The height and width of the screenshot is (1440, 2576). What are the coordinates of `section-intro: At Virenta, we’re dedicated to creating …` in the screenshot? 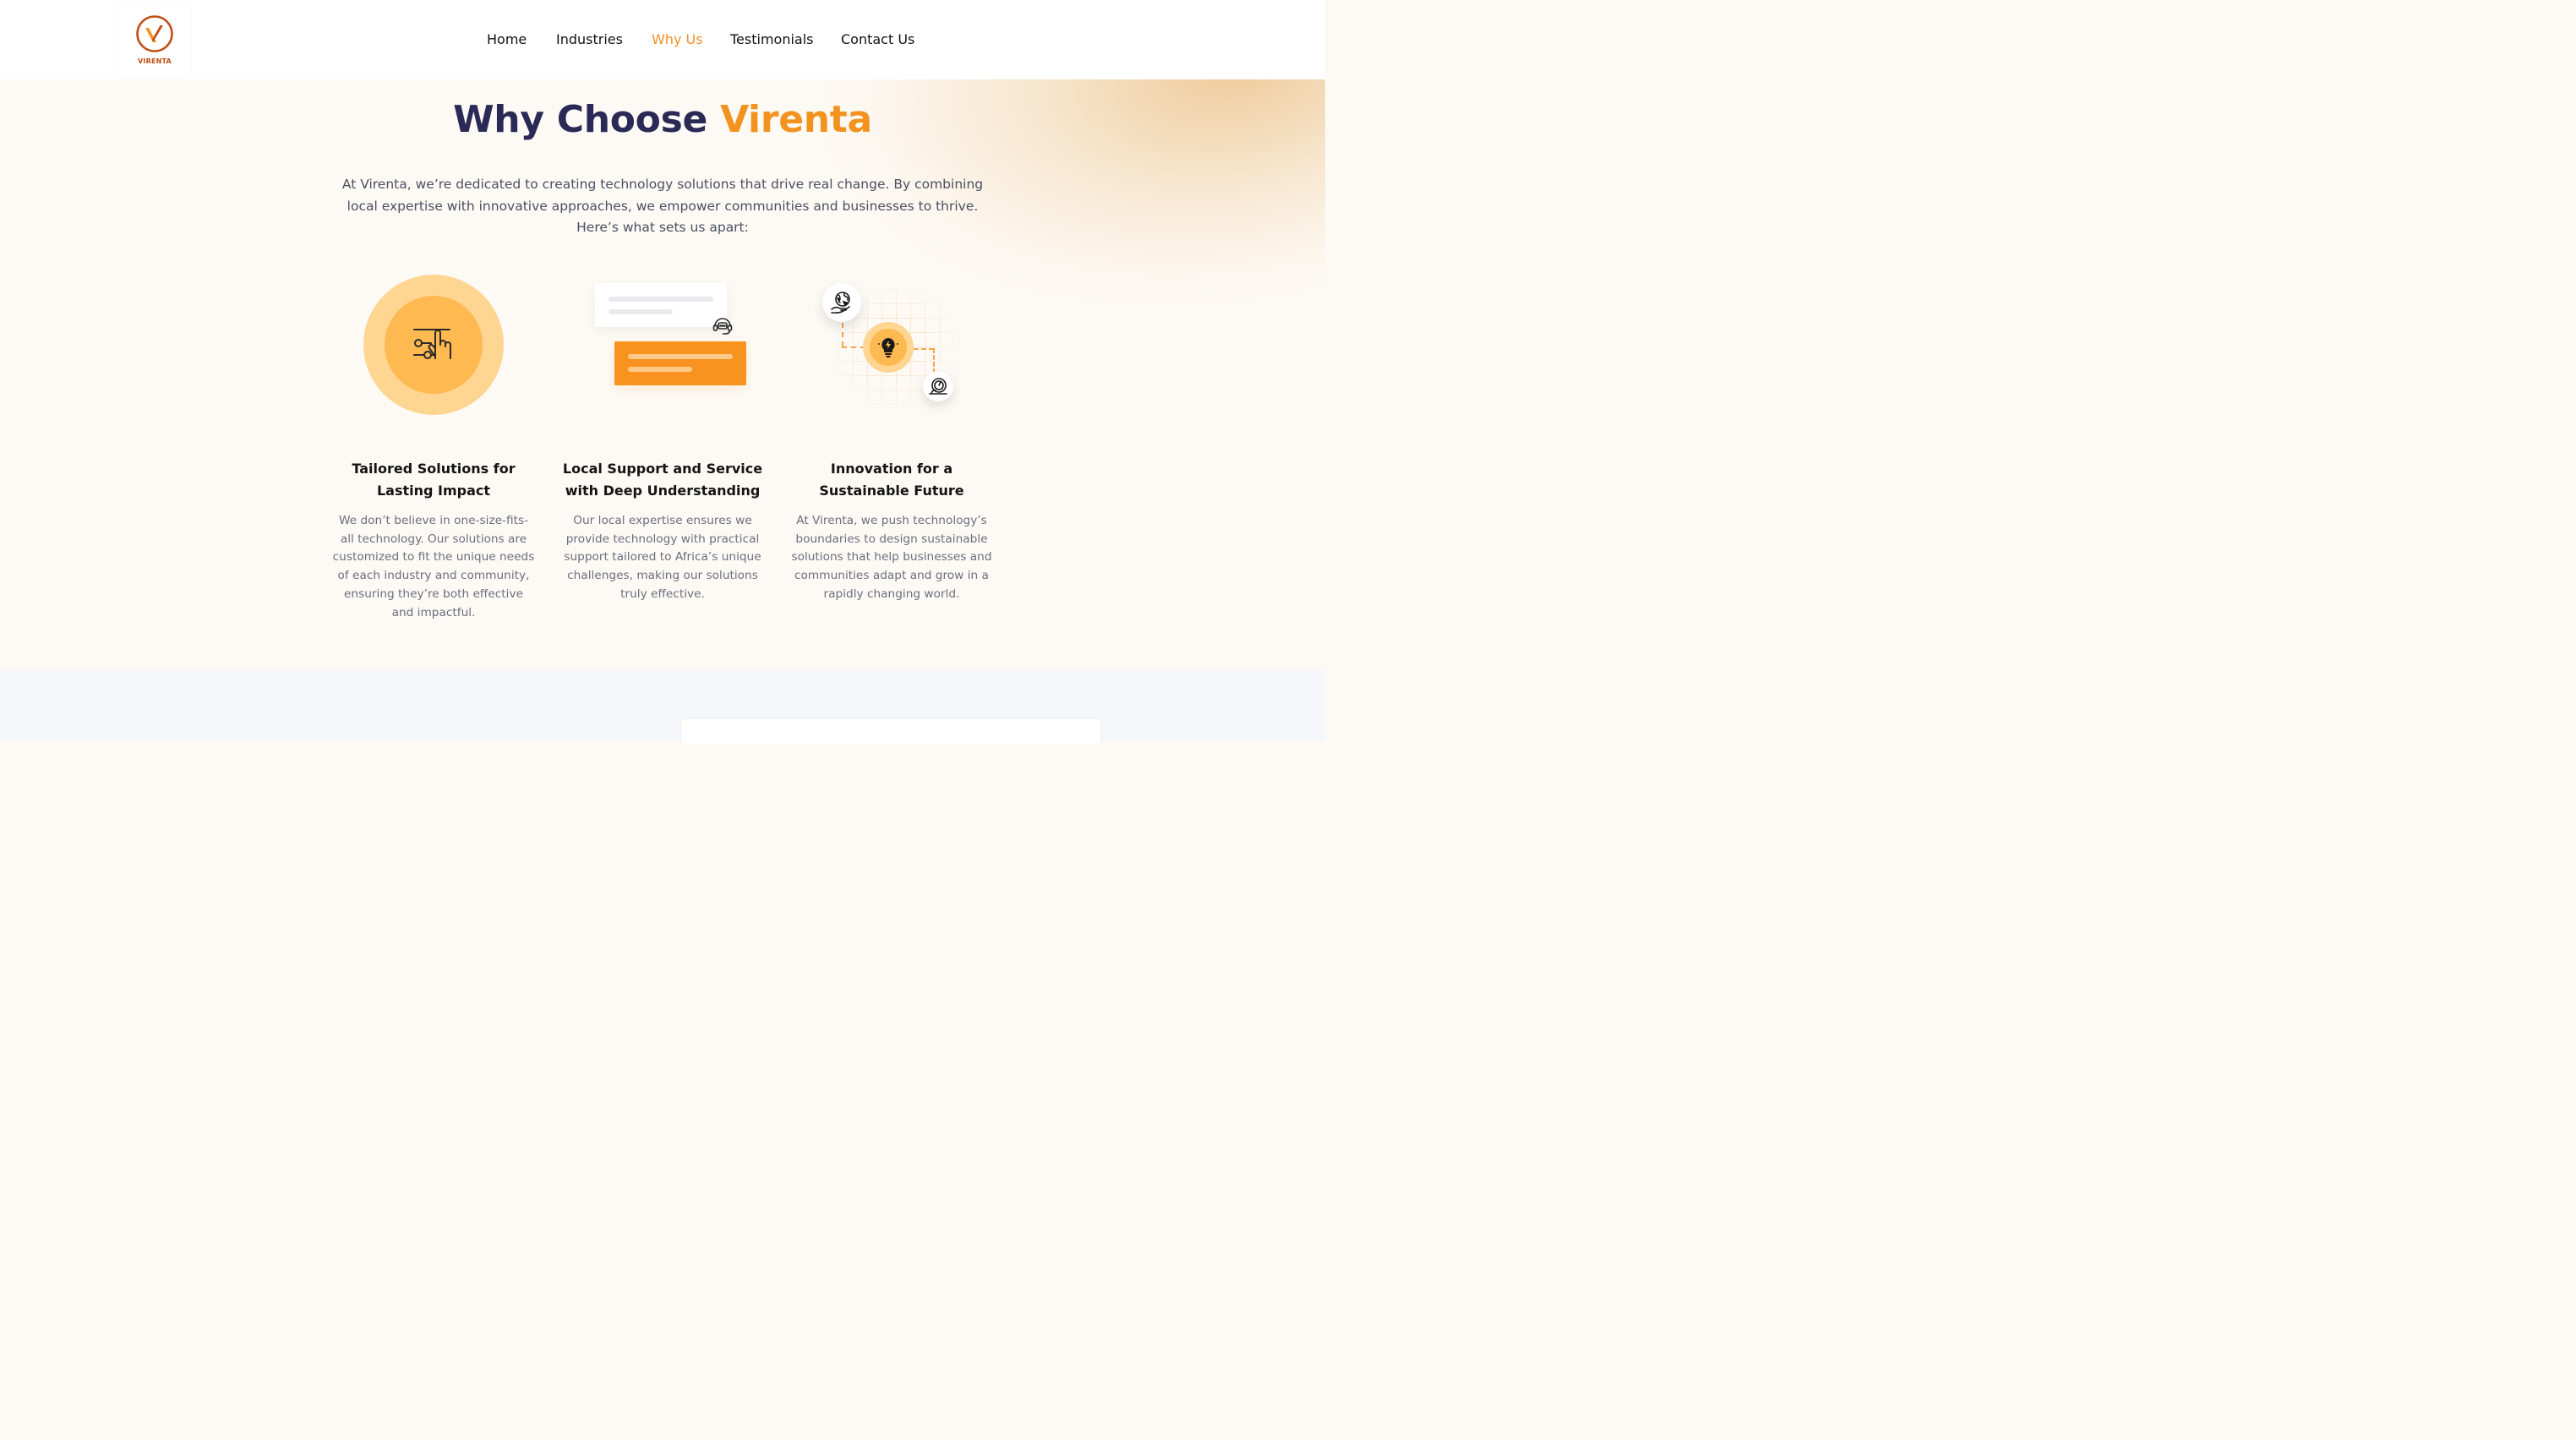 It's located at (662, 206).